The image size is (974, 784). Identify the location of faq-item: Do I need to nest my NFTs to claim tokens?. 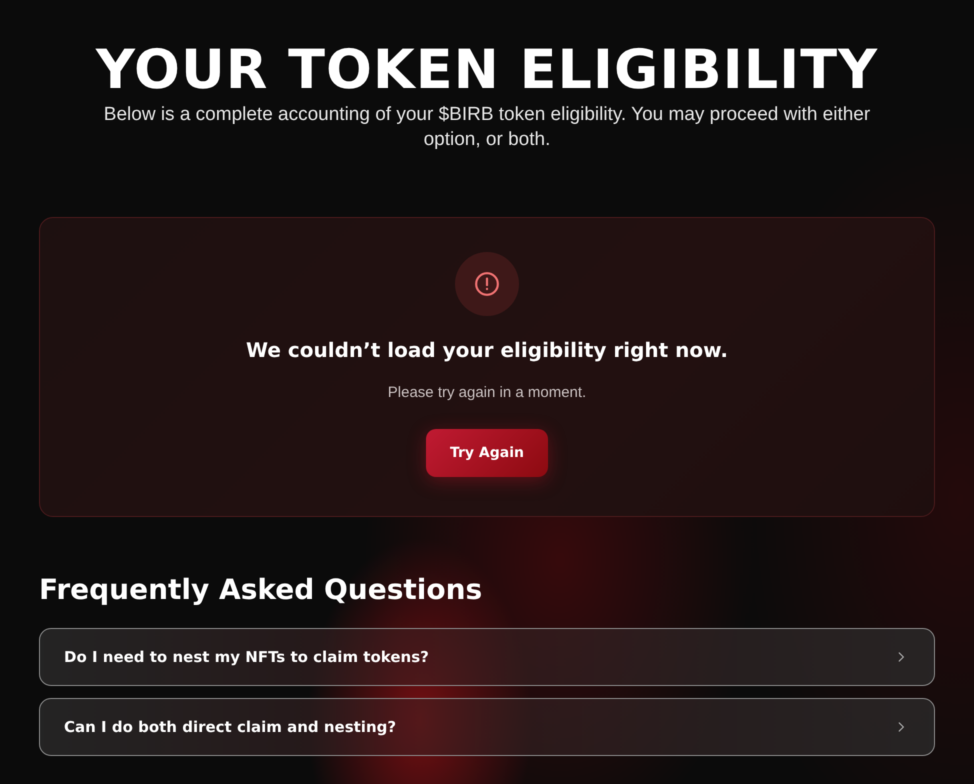
(487, 657).